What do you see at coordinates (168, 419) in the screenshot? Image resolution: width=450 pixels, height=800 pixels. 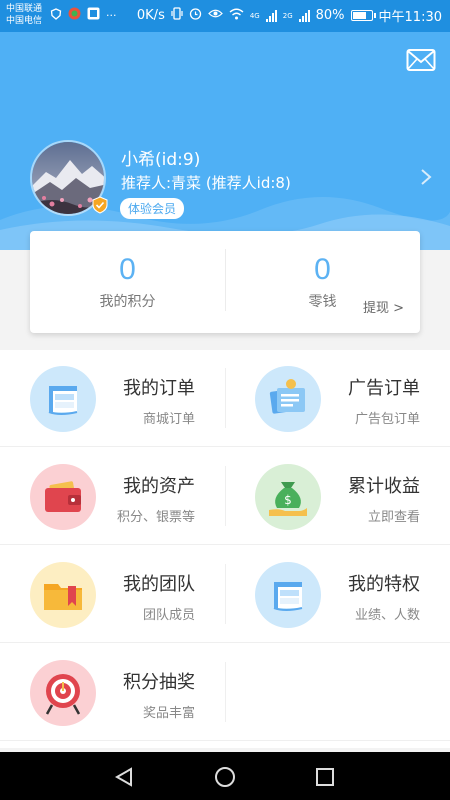 I see `menu-subtitle: 商城订单` at bounding box center [168, 419].